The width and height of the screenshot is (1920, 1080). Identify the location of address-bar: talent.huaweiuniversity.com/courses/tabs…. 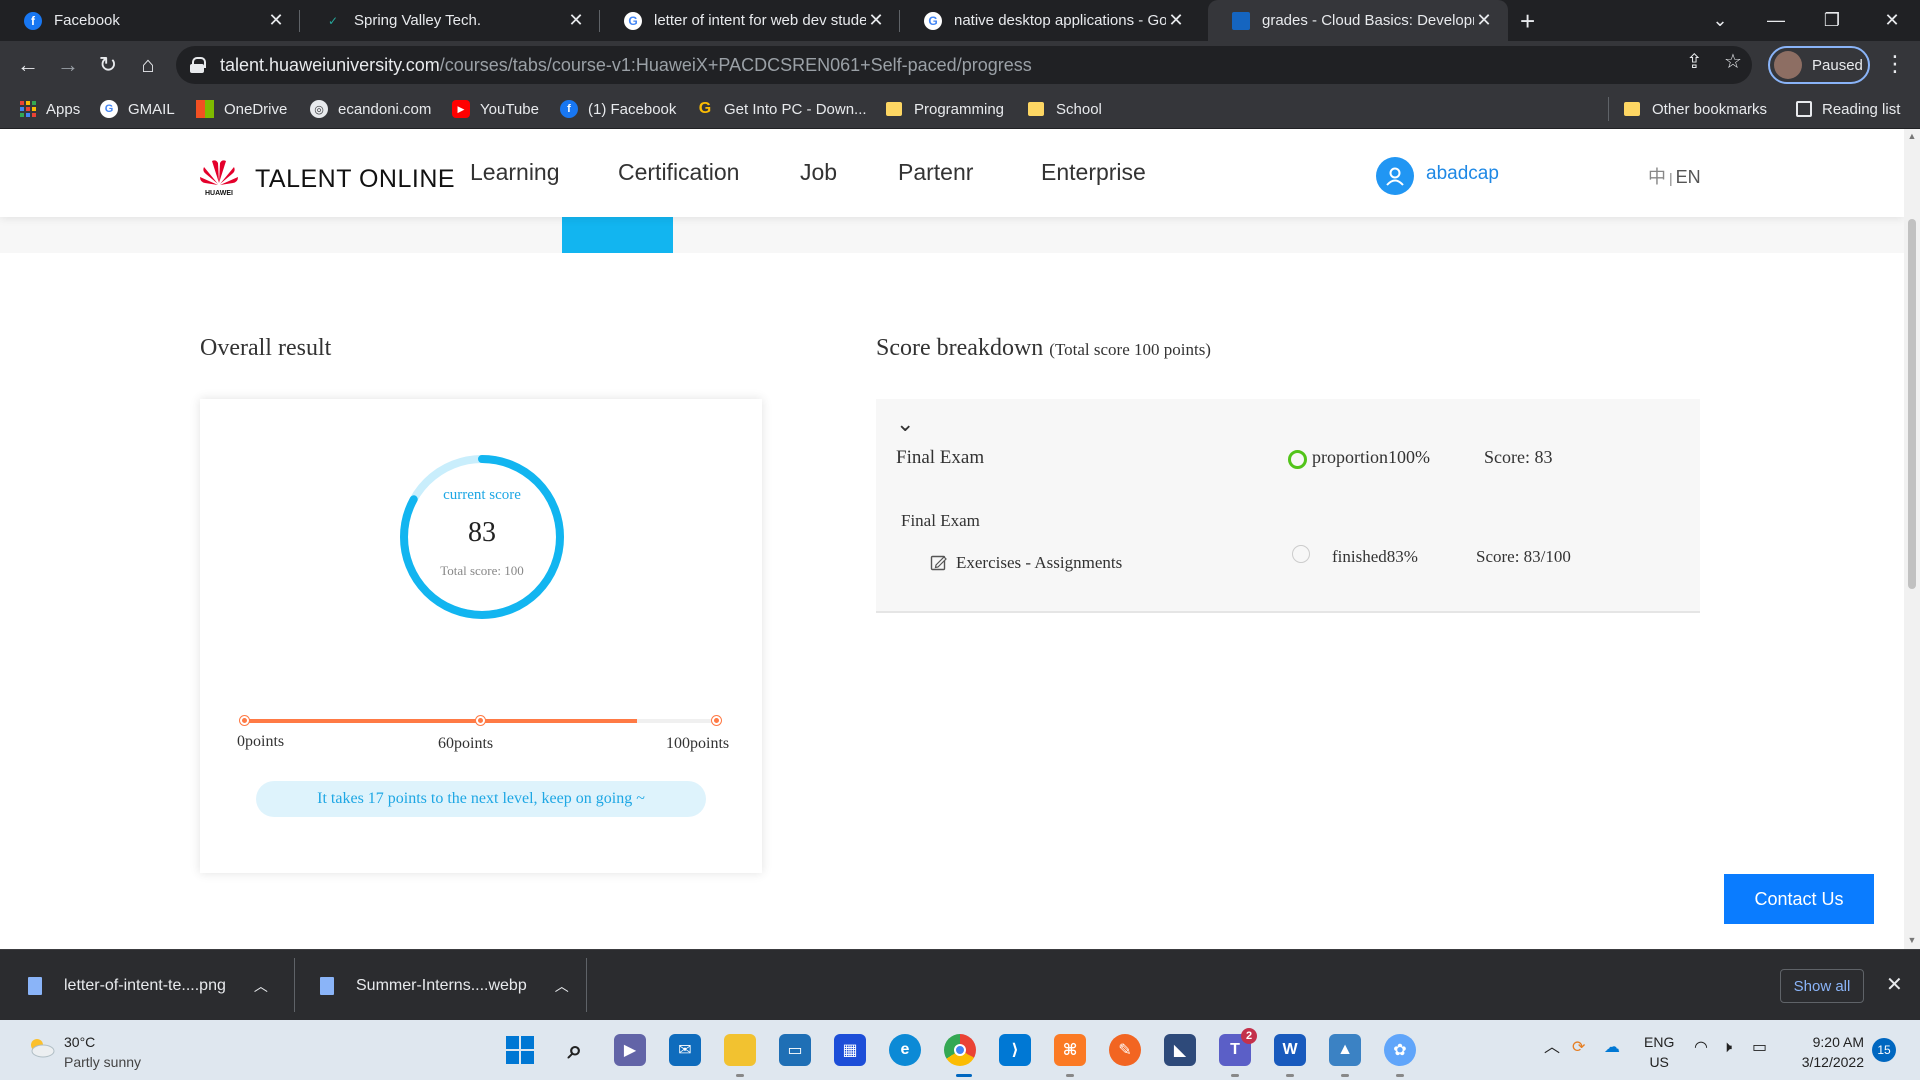
(964, 65).